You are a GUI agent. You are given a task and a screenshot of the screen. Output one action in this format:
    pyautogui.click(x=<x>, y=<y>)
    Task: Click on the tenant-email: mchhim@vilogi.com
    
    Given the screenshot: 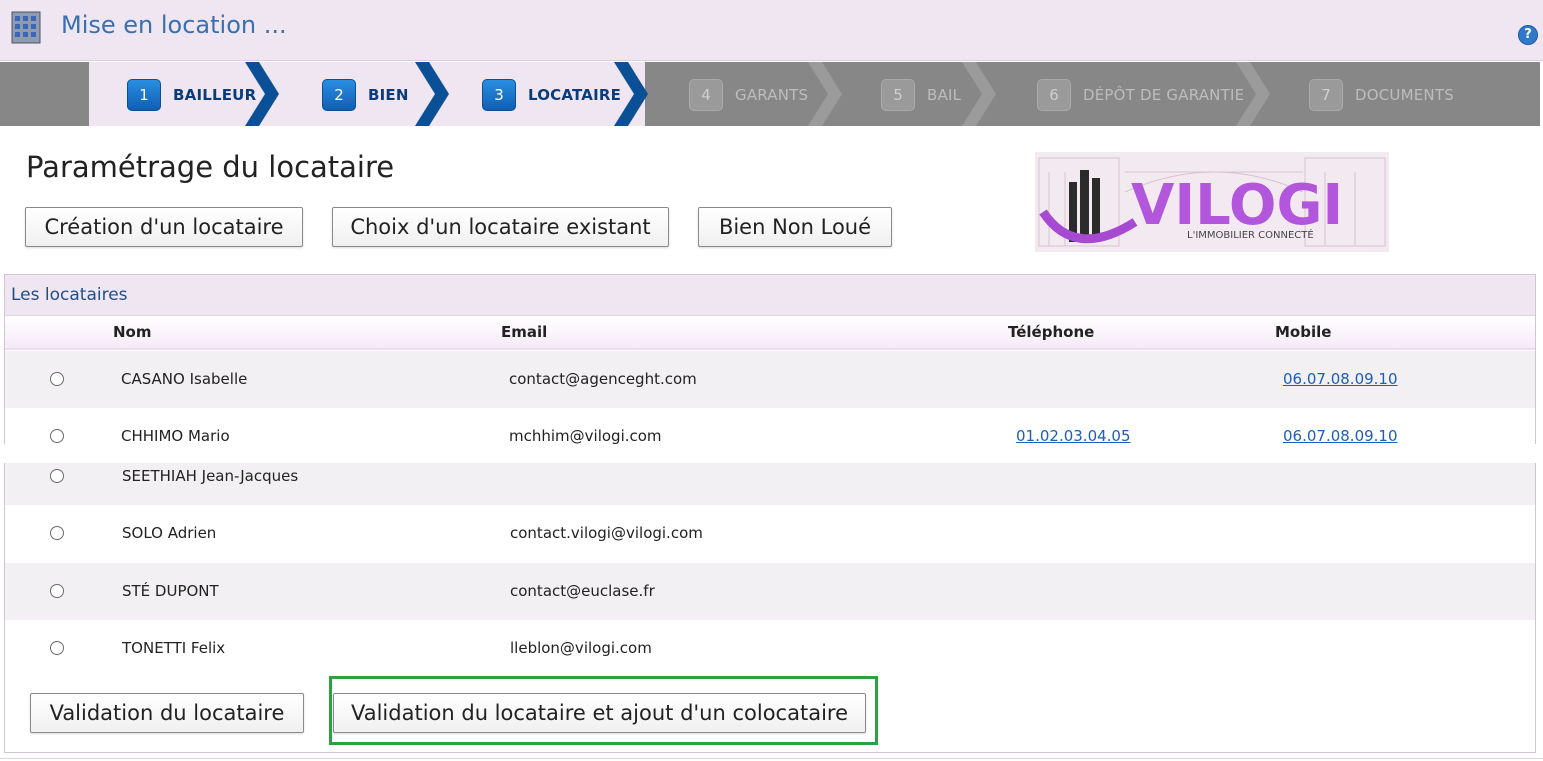 What is the action you would take?
    pyautogui.click(x=585, y=436)
    